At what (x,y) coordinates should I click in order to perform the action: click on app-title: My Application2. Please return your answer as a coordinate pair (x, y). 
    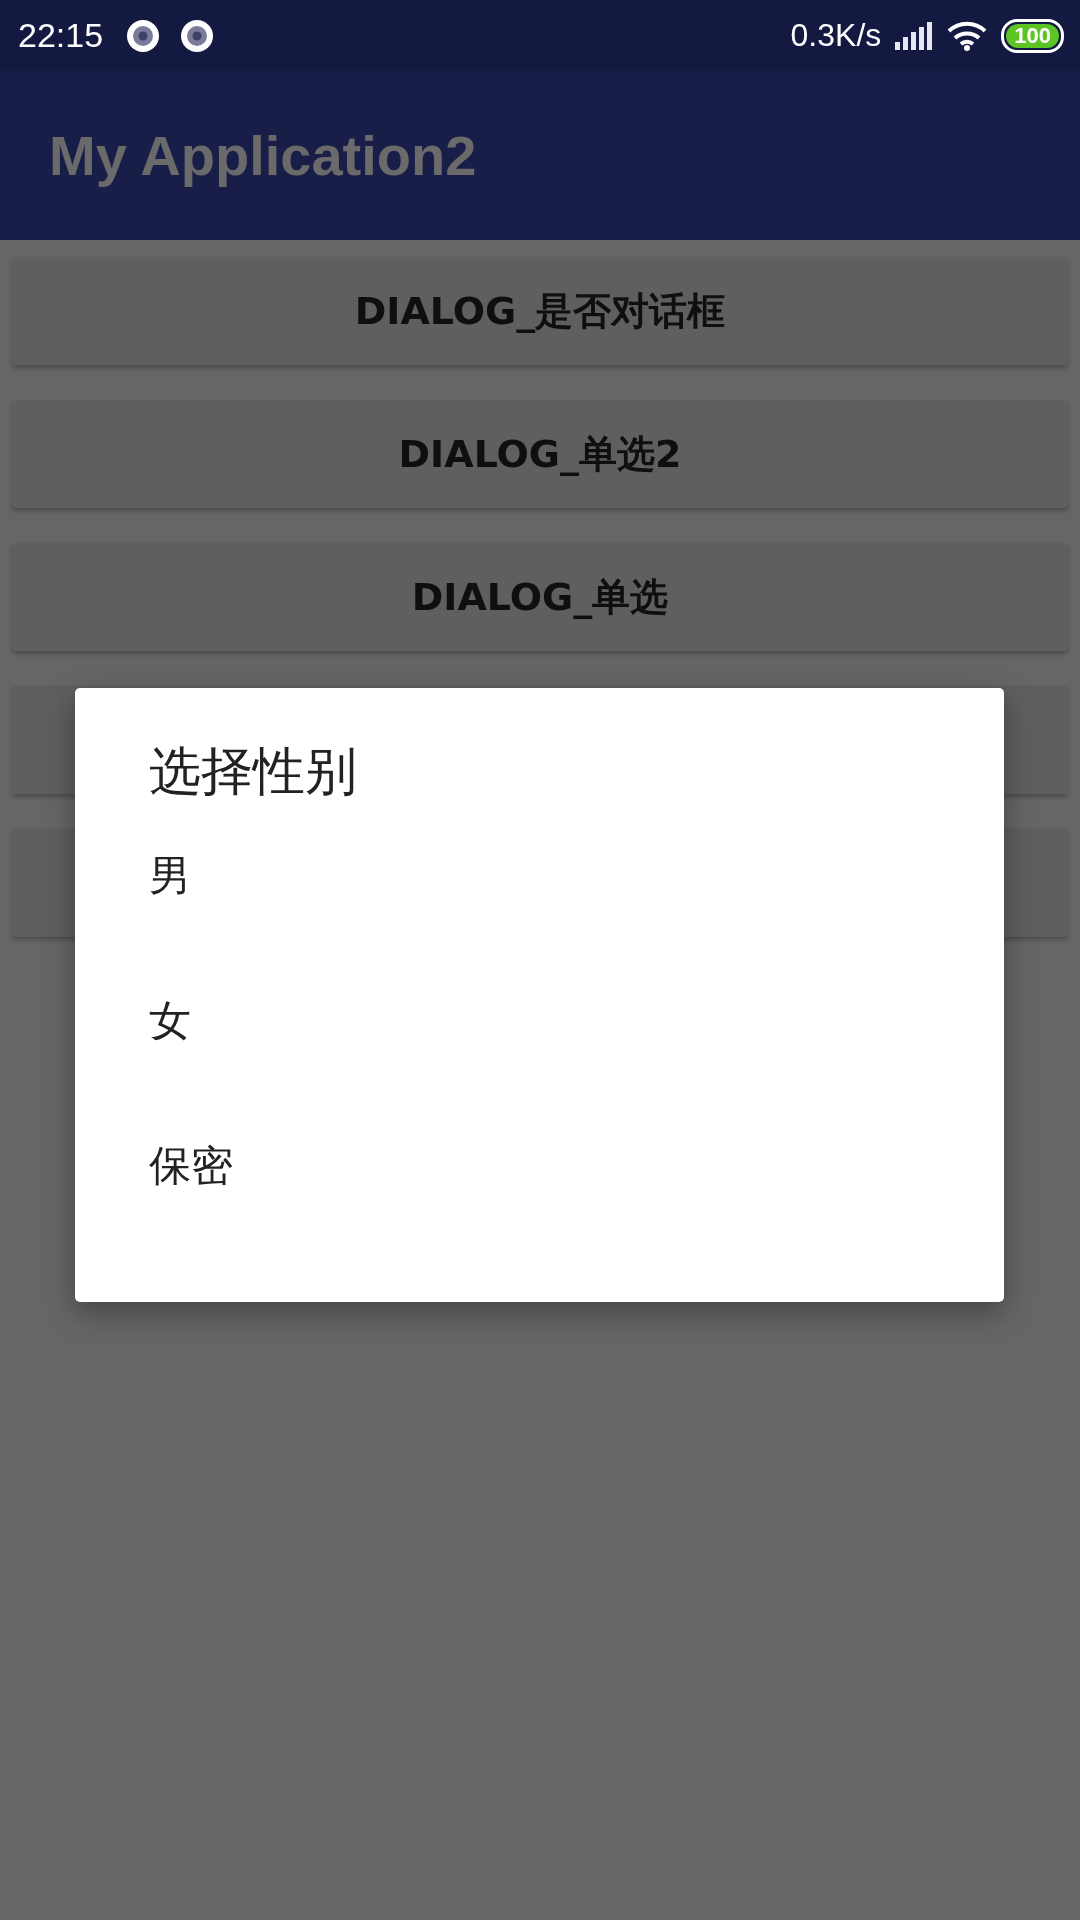
    Looking at the image, I should click on (263, 155).